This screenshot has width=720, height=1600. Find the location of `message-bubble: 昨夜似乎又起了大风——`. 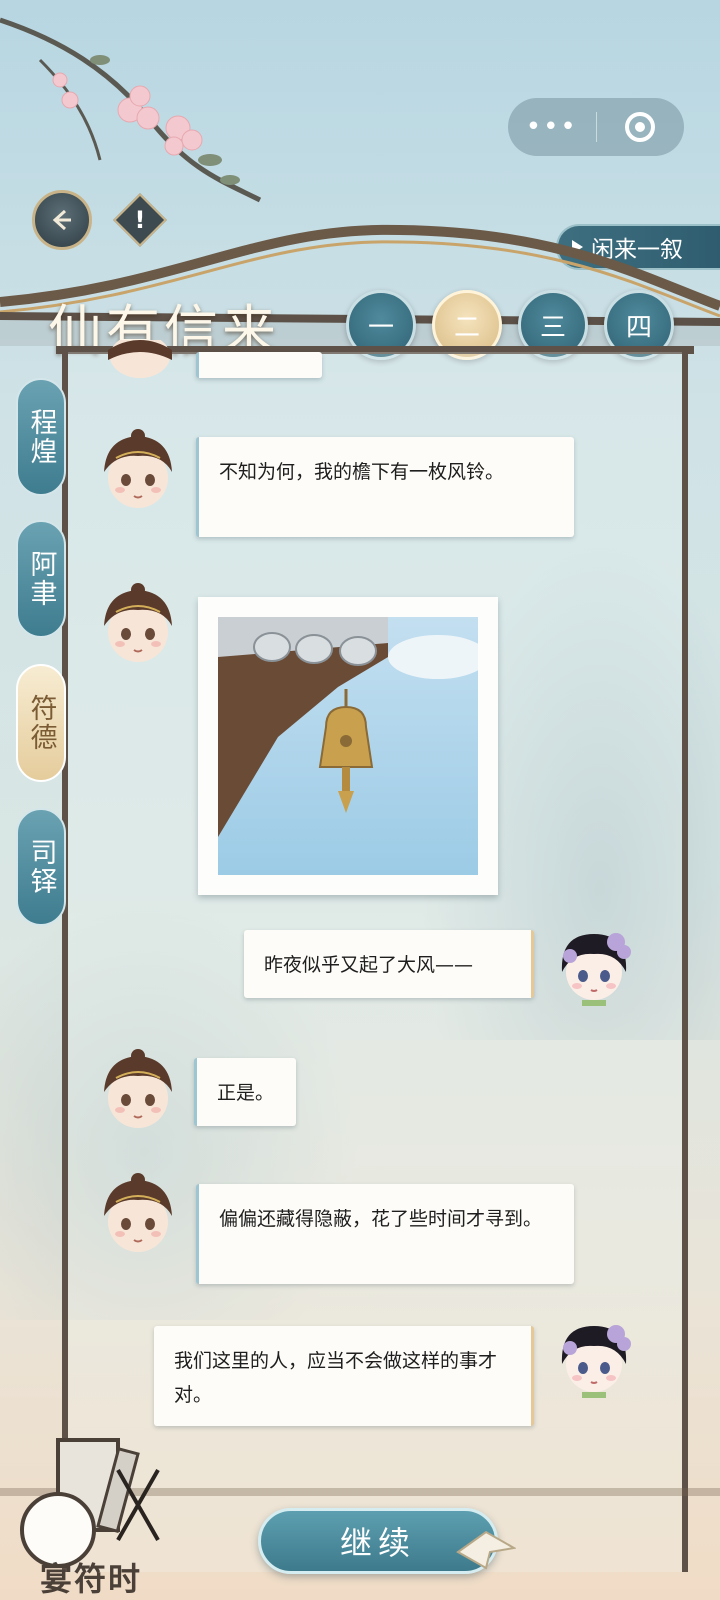

message-bubble: 昨夜似乎又起了大风—— is located at coordinates (389, 964).